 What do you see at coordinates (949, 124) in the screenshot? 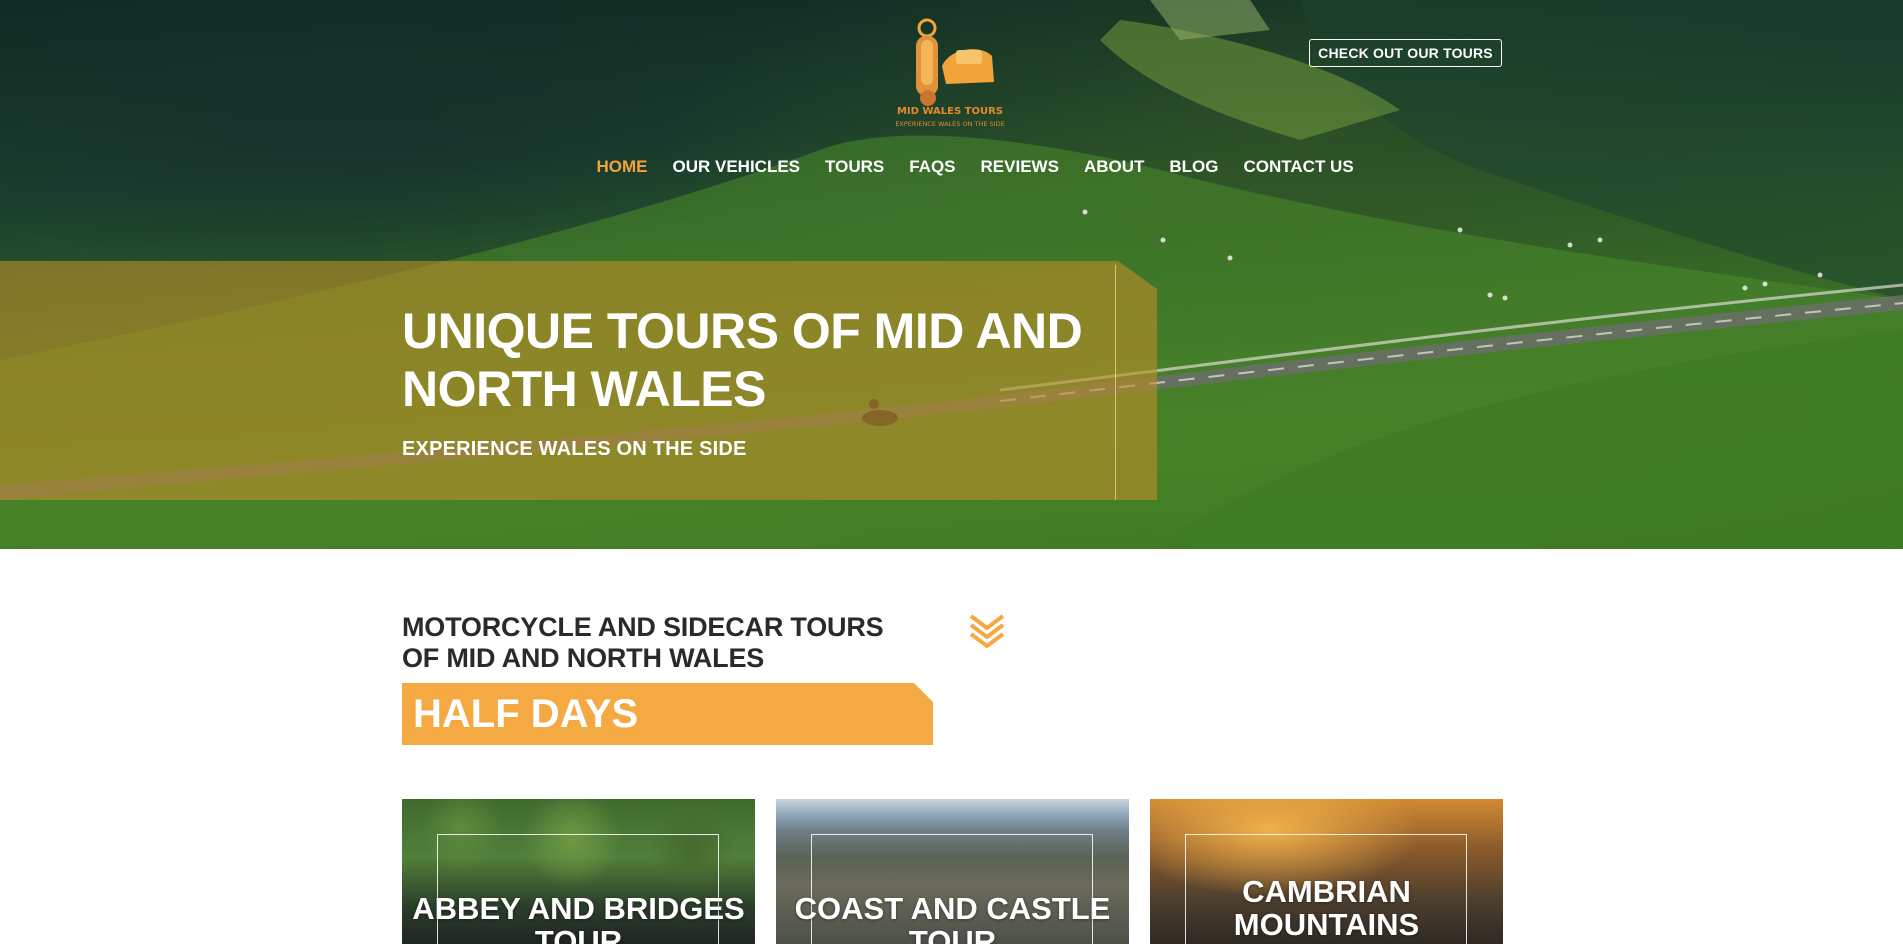
I see `svg-text: EXPERIENCE WALES ON THE SIDE` at bounding box center [949, 124].